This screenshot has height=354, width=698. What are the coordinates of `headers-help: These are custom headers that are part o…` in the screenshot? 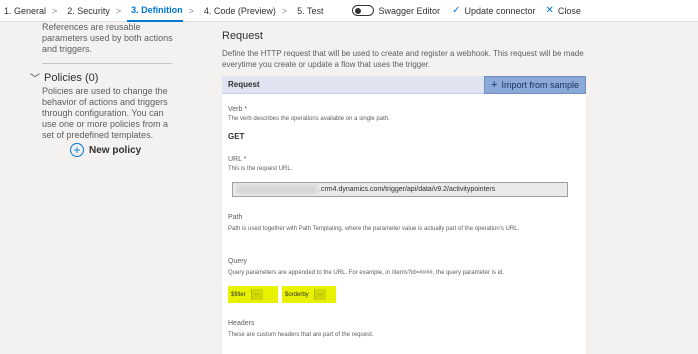 It's located at (301, 335).